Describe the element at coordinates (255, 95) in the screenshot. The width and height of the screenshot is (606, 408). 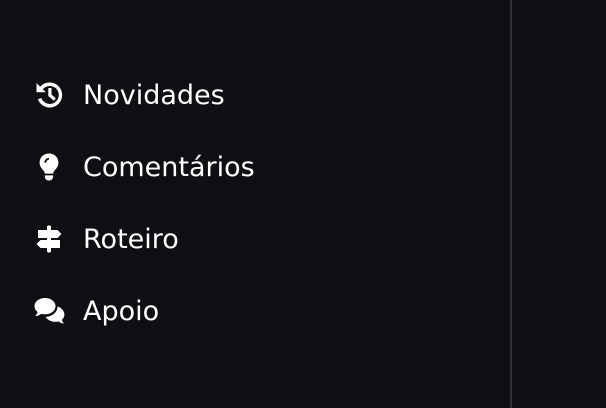
I see `menu-item-novidades: Novidades` at that location.